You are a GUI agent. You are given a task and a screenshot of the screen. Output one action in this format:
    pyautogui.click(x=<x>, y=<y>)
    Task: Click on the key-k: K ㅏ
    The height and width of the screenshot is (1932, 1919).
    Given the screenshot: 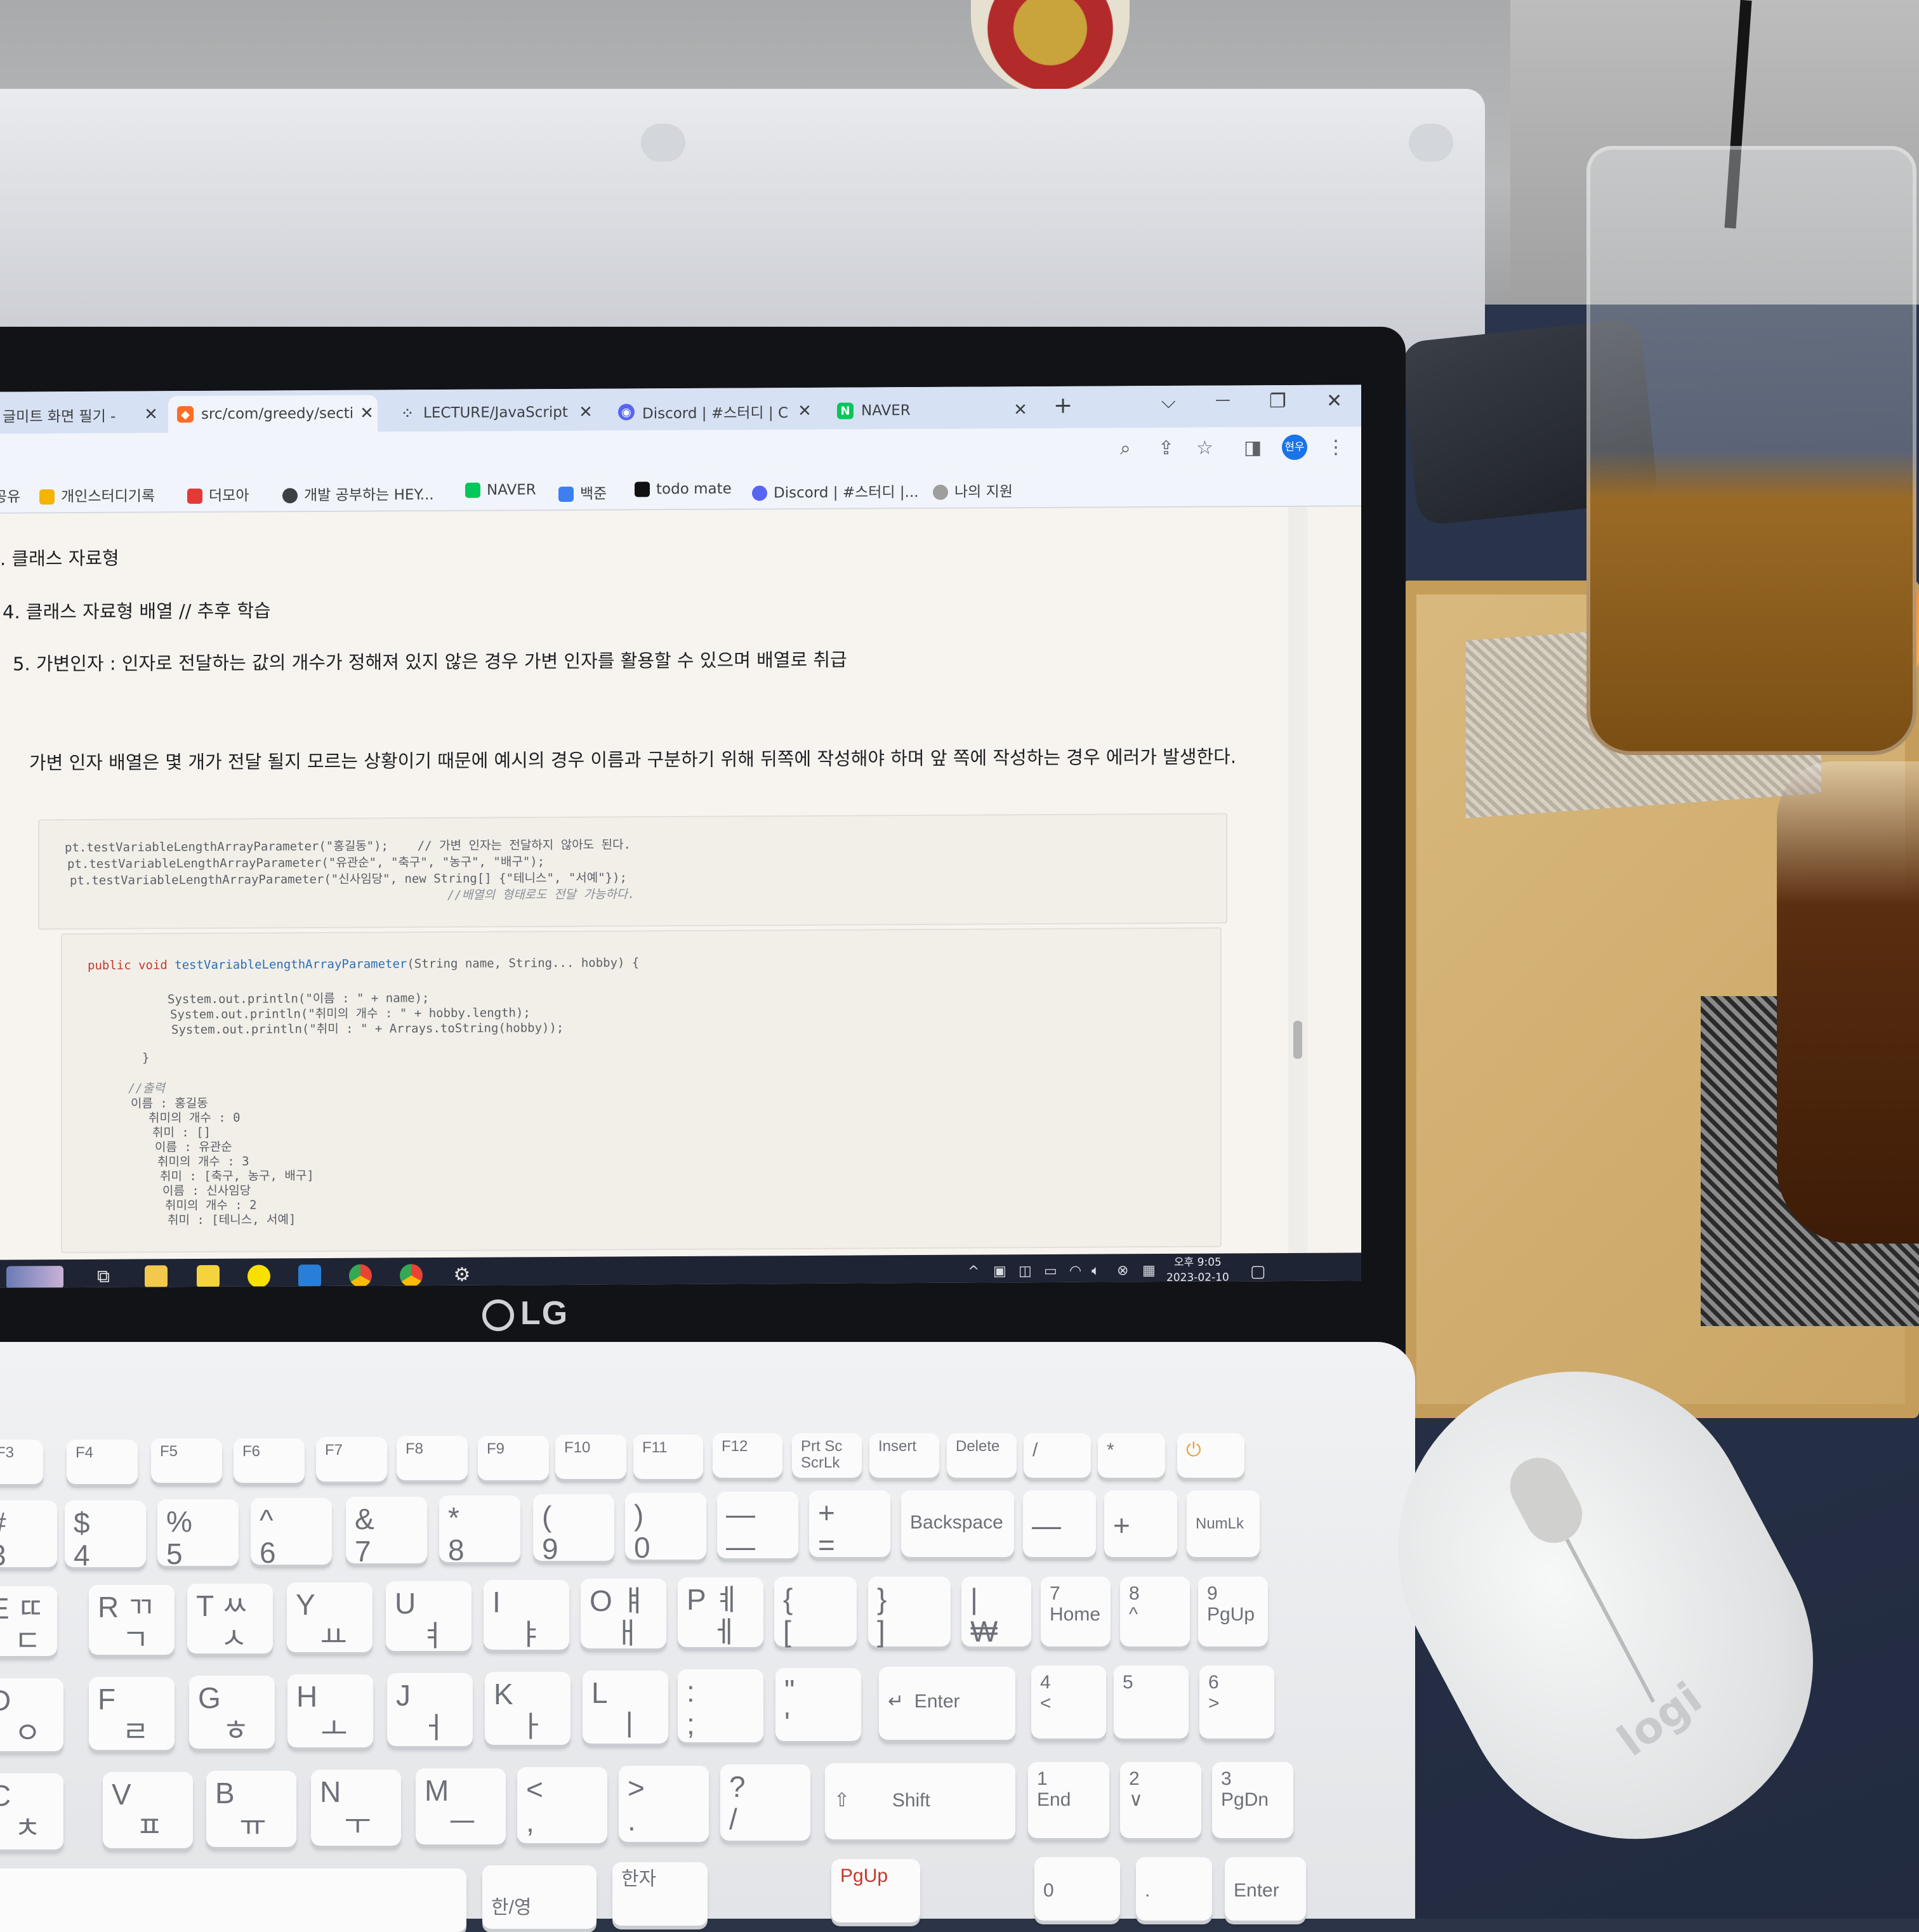 What is the action you would take?
    pyautogui.click(x=527, y=1708)
    